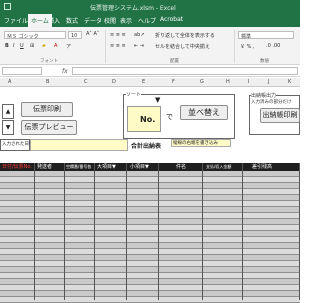 The height and width of the screenshot is (303, 320). What do you see at coordinates (118, 46) in the screenshot?
I see `align-left-icon: ≡ ≡ ≡` at bounding box center [118, 46].